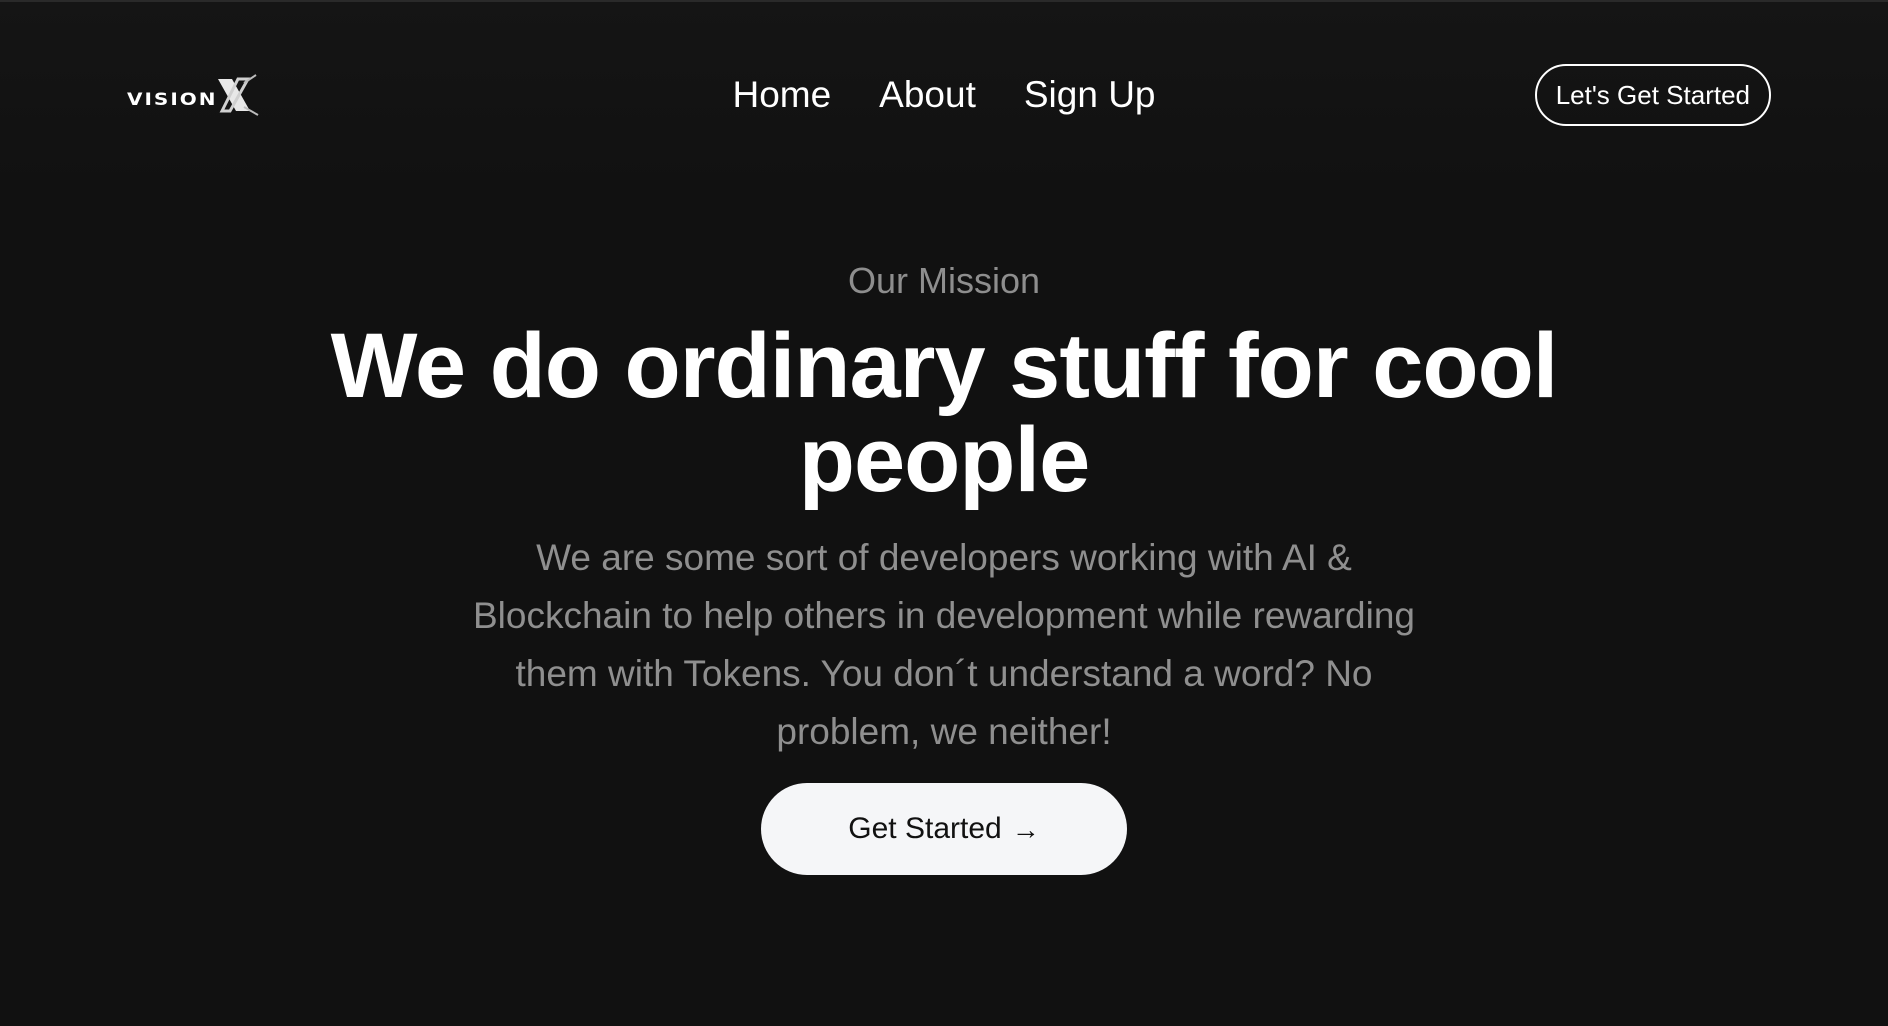 This screenshot has width=1888, height=1026. I want to click on nav-home-link: Home, so click(781, 95).